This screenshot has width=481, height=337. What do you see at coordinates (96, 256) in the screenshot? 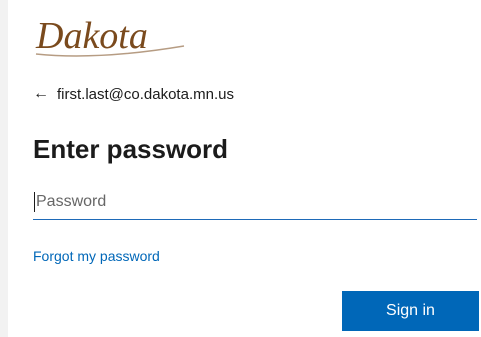
I see `forgot-password-link: Forgot my password` at bounding box center [96, 256].